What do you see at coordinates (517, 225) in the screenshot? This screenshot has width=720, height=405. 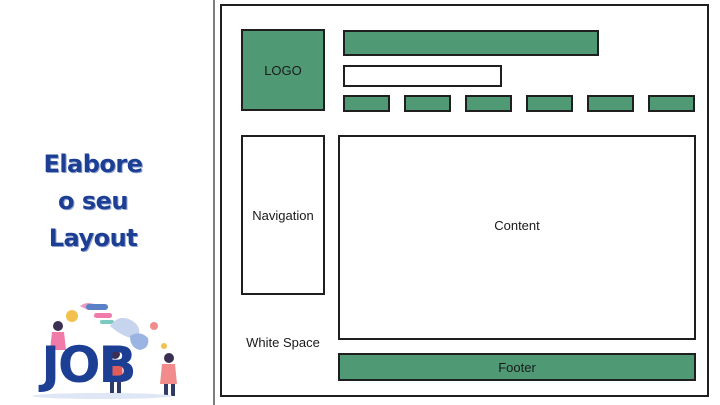 I see `content-label: Content` at bounding box center [517, 225].